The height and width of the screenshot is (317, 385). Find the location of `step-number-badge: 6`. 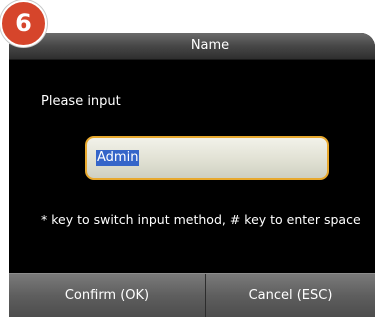

step-number-badge: 6 is located at coordinates (23, 23).